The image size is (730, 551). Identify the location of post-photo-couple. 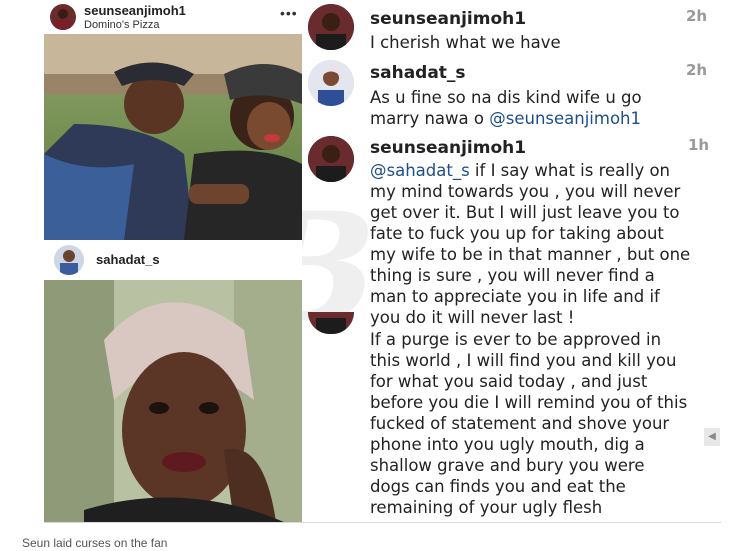
(173, 137).